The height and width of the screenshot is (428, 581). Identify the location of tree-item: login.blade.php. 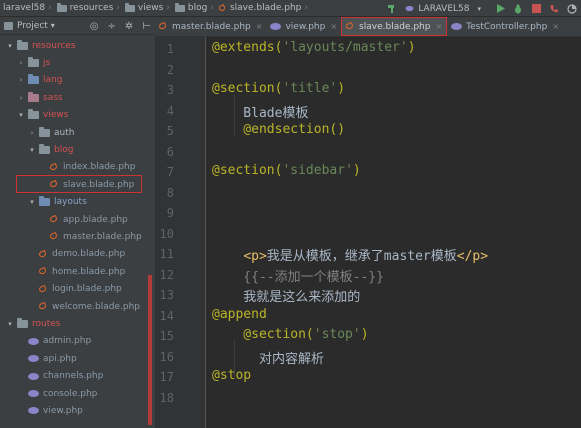
(77, 289).